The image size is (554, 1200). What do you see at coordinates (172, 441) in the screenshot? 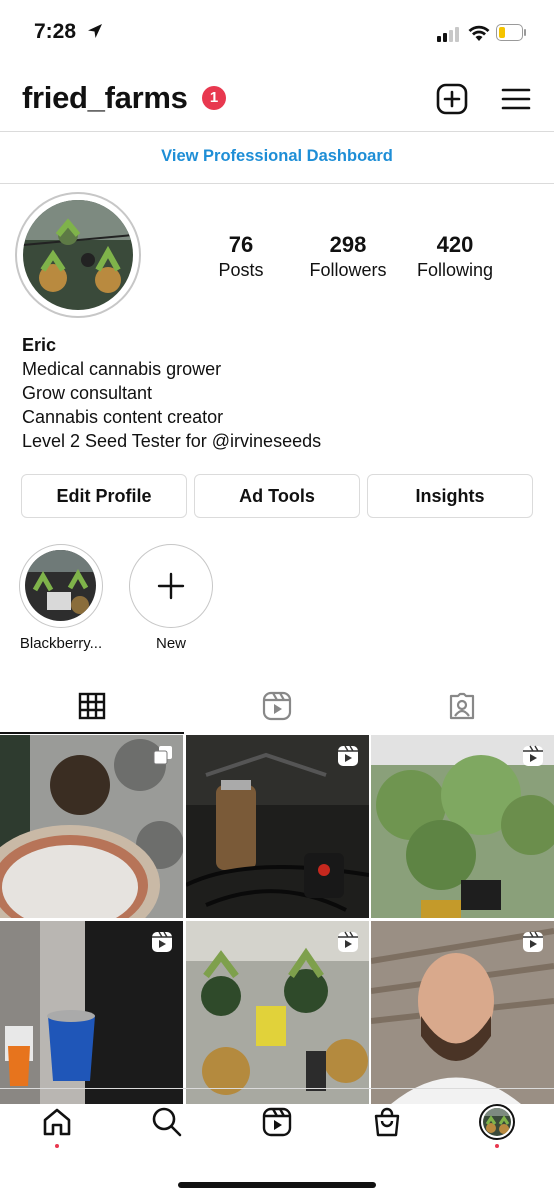
I see `bio-line: Level 2 Seed Tester for @irvineseeds` at bounding box center [172, 441].